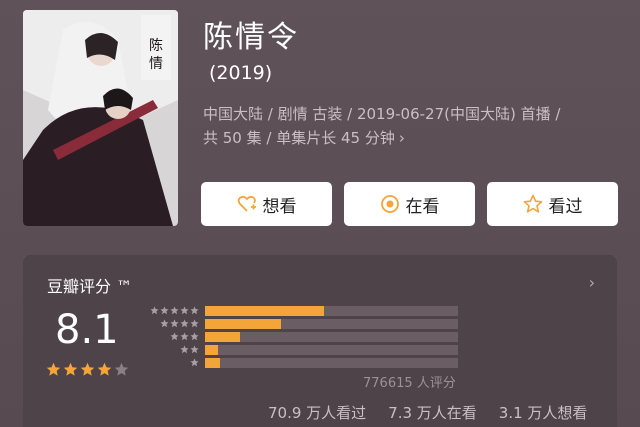 The height and width of the screenshot is (427, 640). What do you see at coordinates (317, 412) in the screenshot?
I see `watched-count: 70.9 万人看过` at bounding box center [317, 412].